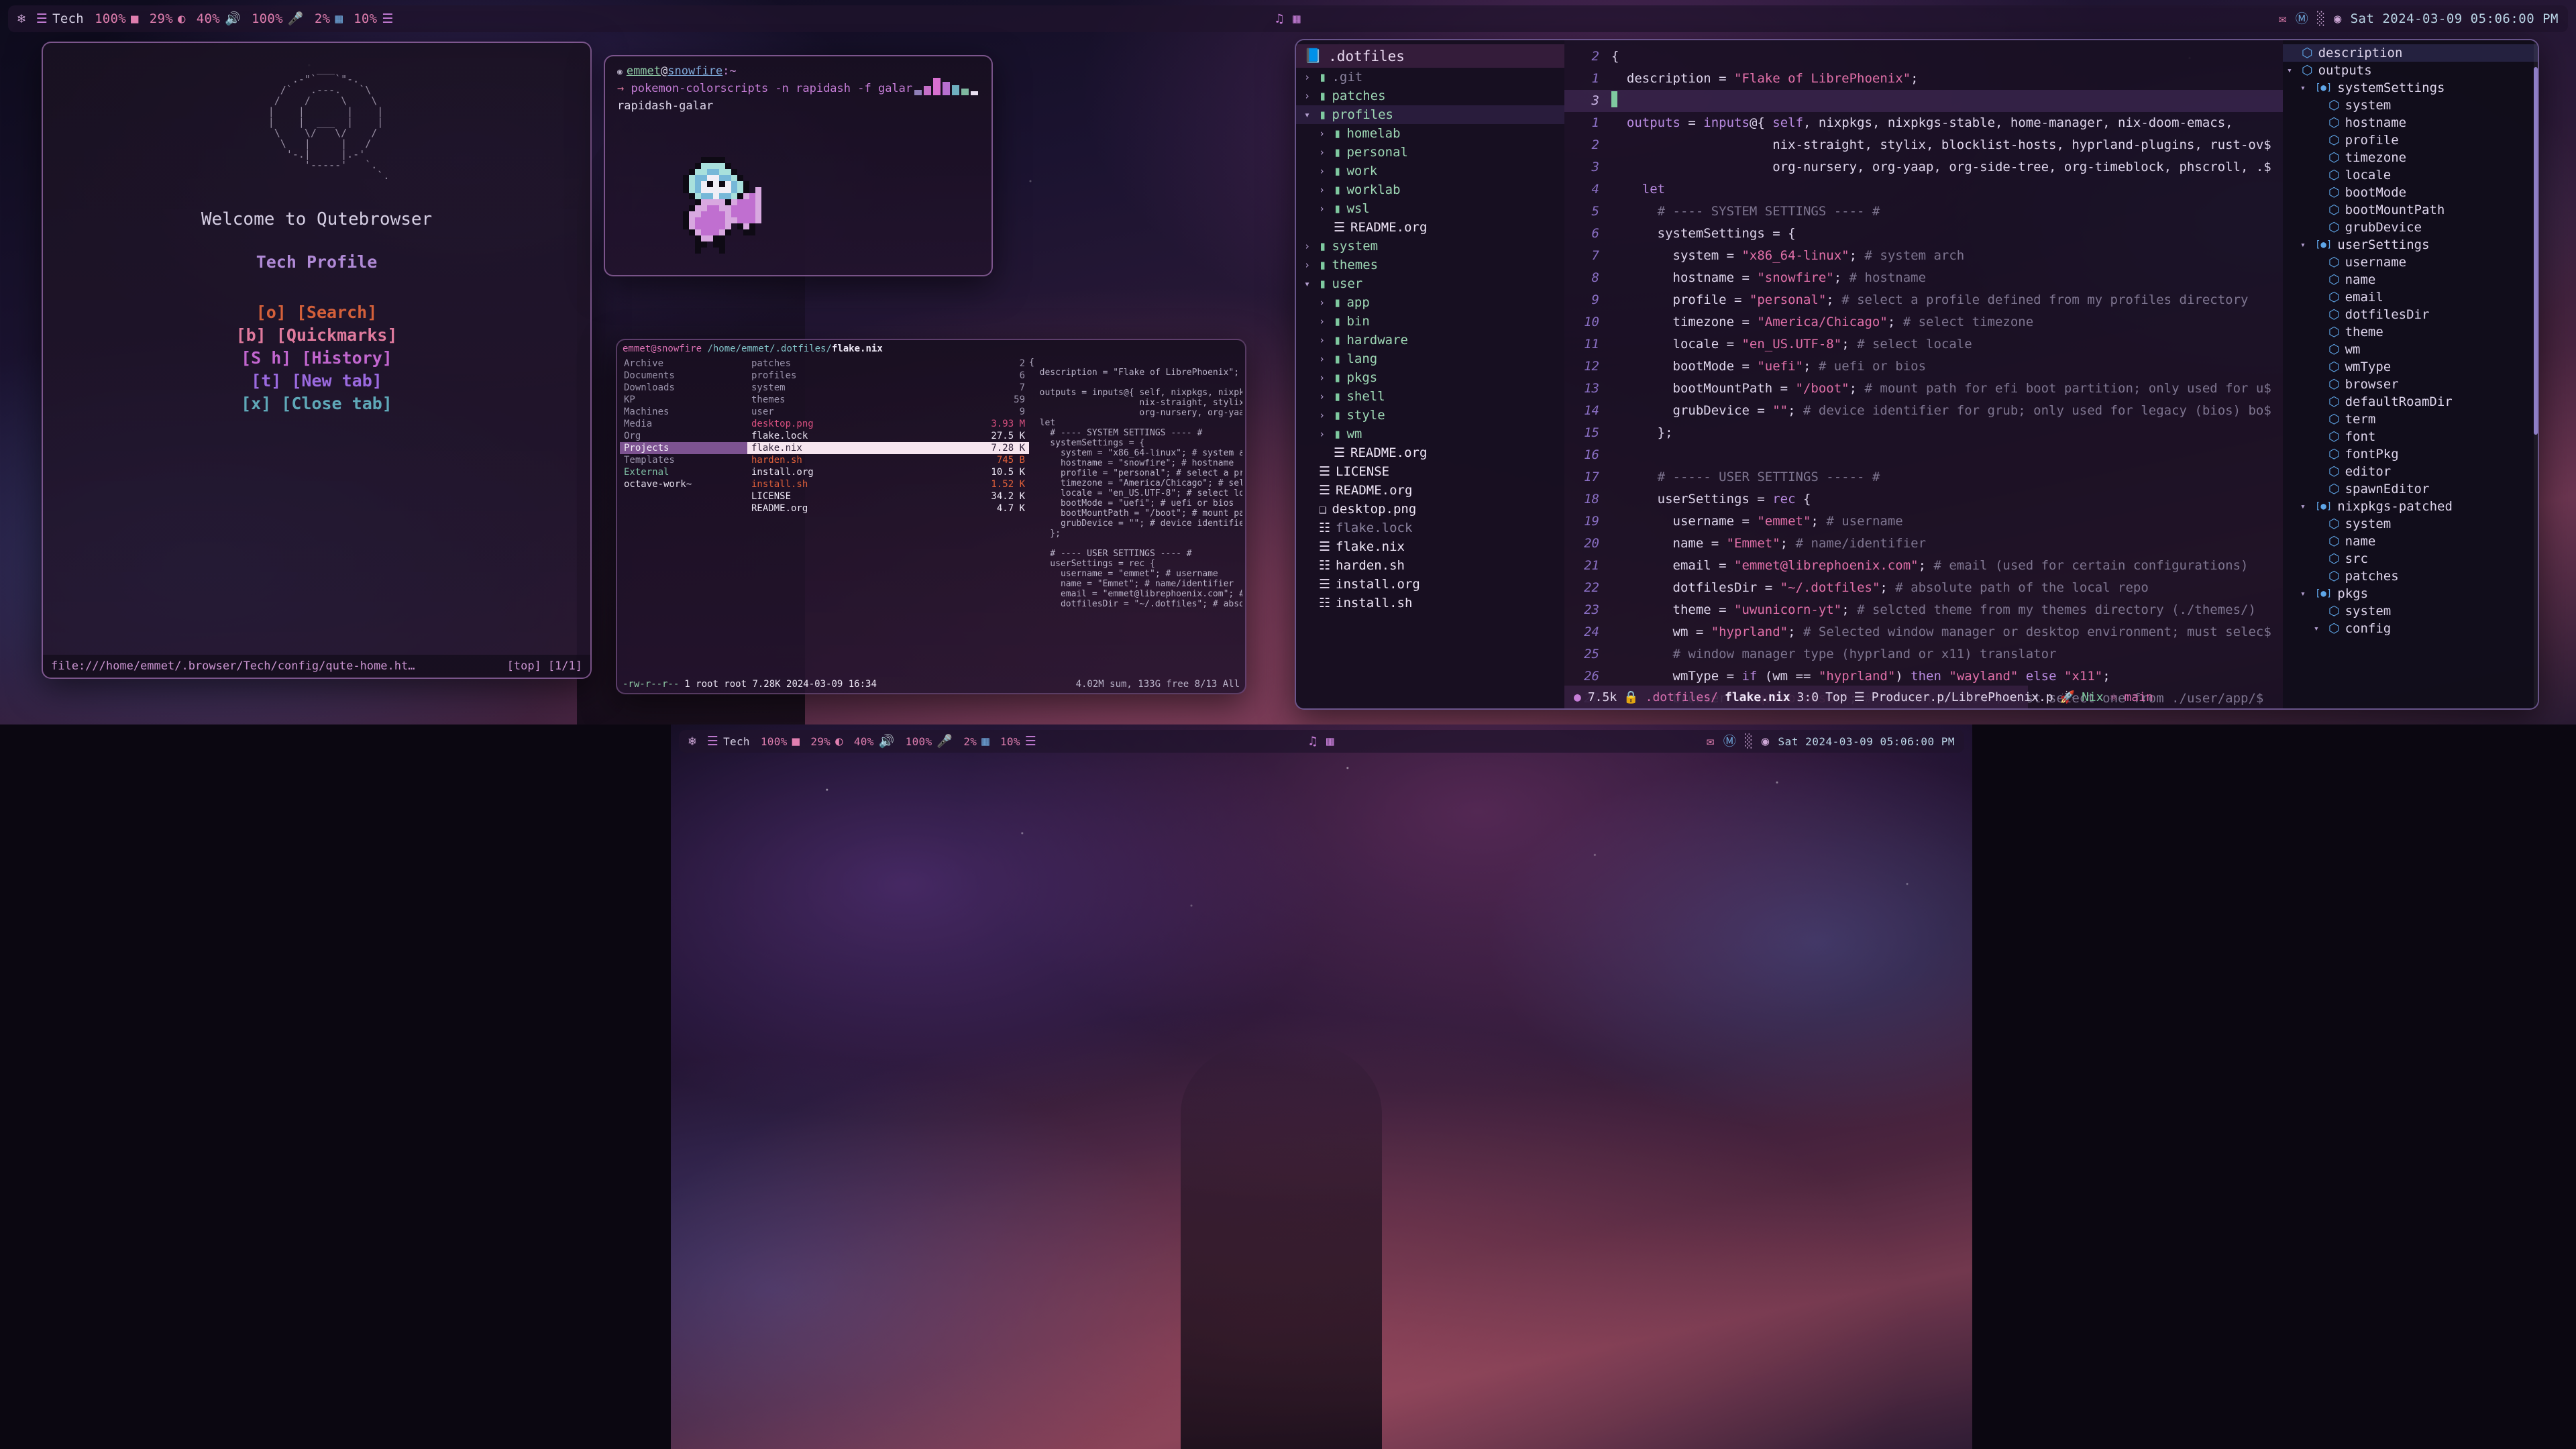 This screenshot has width=2576, height=1449. What do you see at coordinates (2318, 629) in the screenshot?
I see `triangle-down-icon: ▾` at bounding box center [2318, 629].